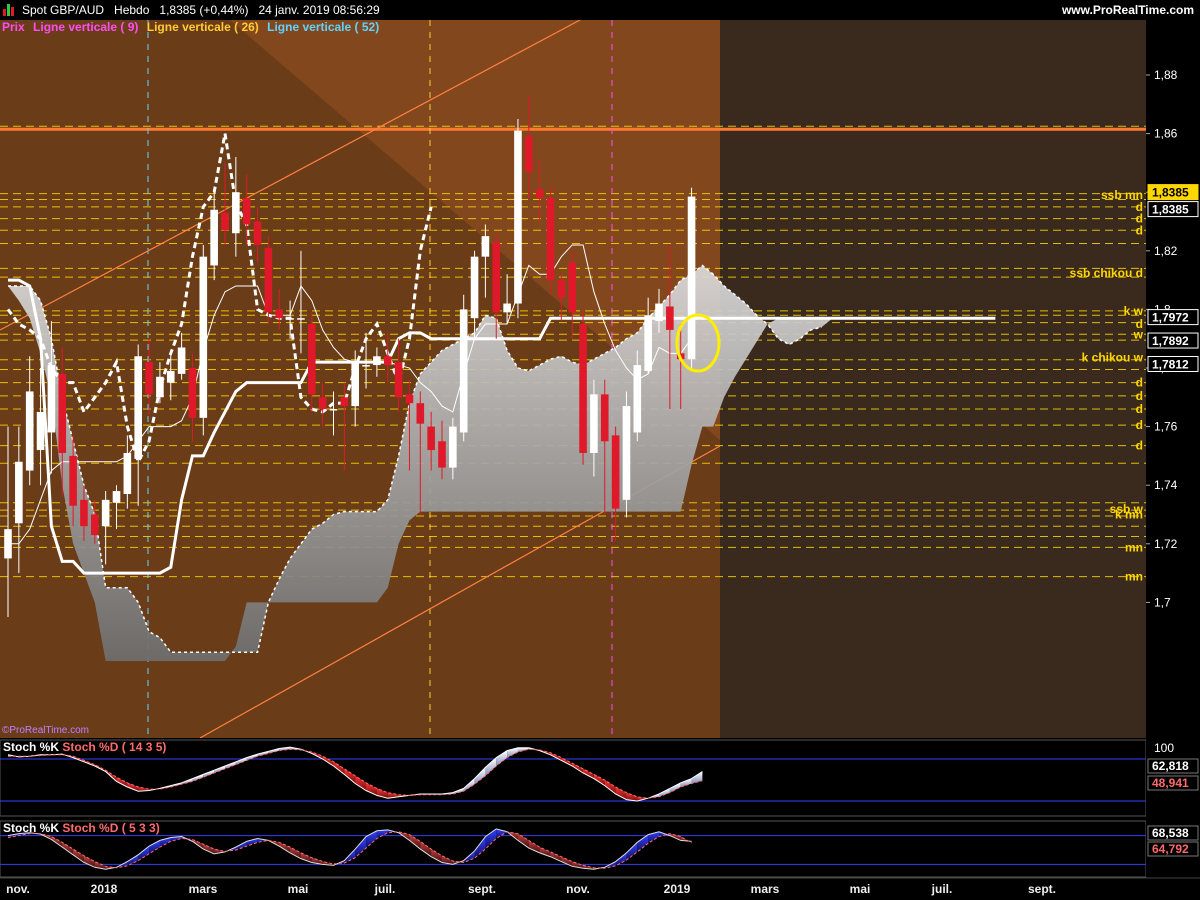 Image resolution: width=1200 pixels, height=900 pixels. What do you see at coordinates (482, 889) in the screenshot?
I see `x-tick-label: sept.` at bounding box center [482, 889].